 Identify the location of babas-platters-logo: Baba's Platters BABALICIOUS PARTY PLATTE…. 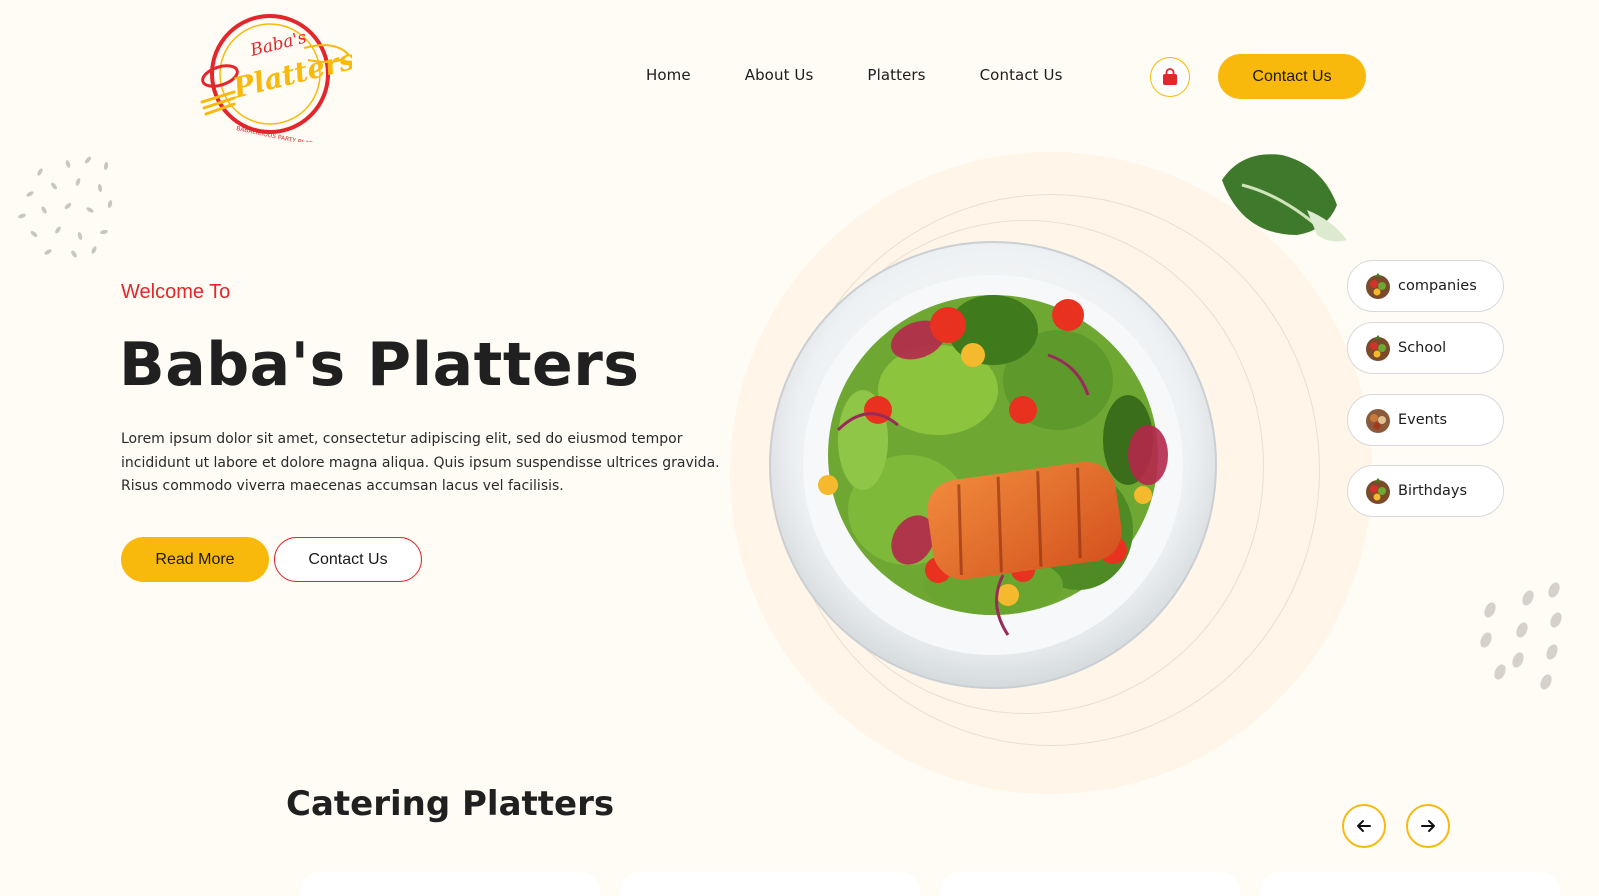
(276, 76).